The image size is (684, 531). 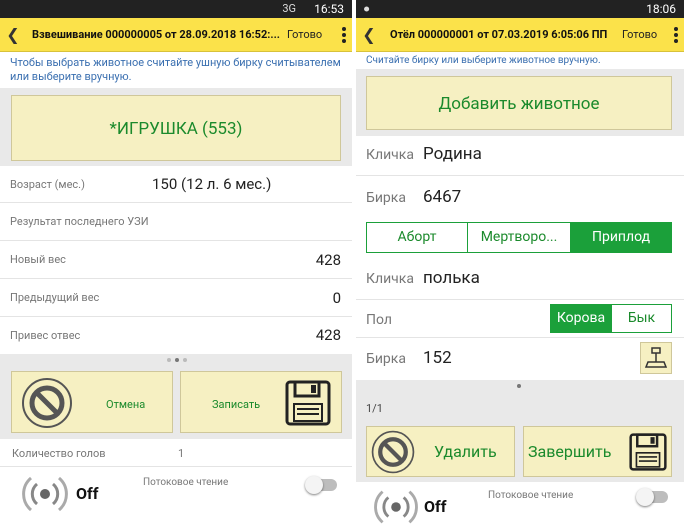 I want to click on scale-button, so click(x=656, y=358).